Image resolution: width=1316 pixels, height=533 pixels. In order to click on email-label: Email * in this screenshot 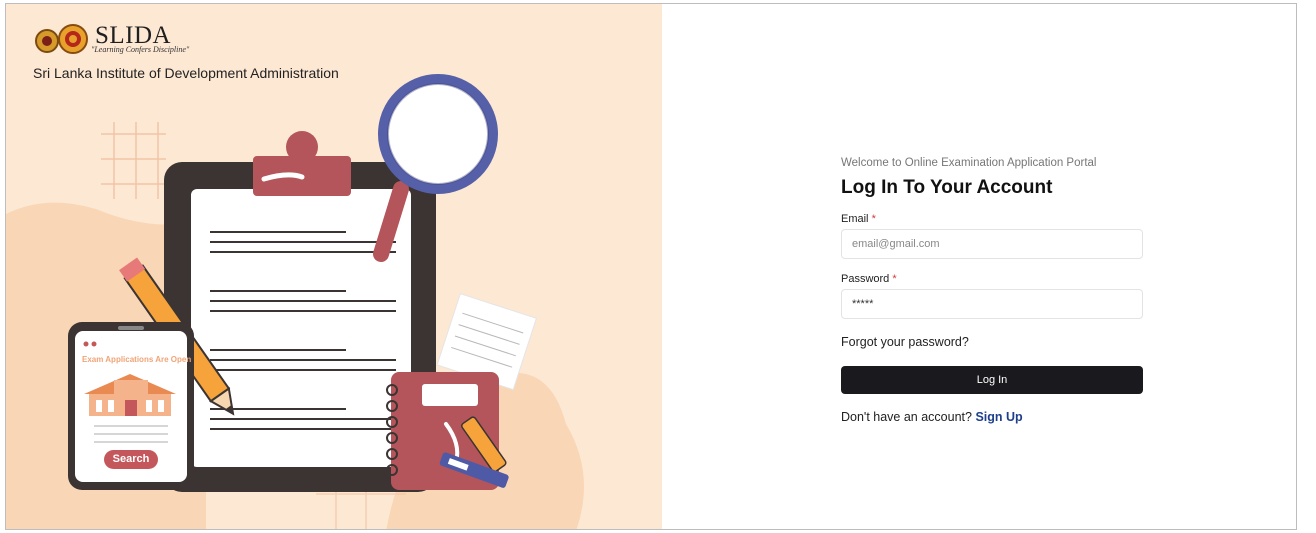, I will do `click(992, 220)`.